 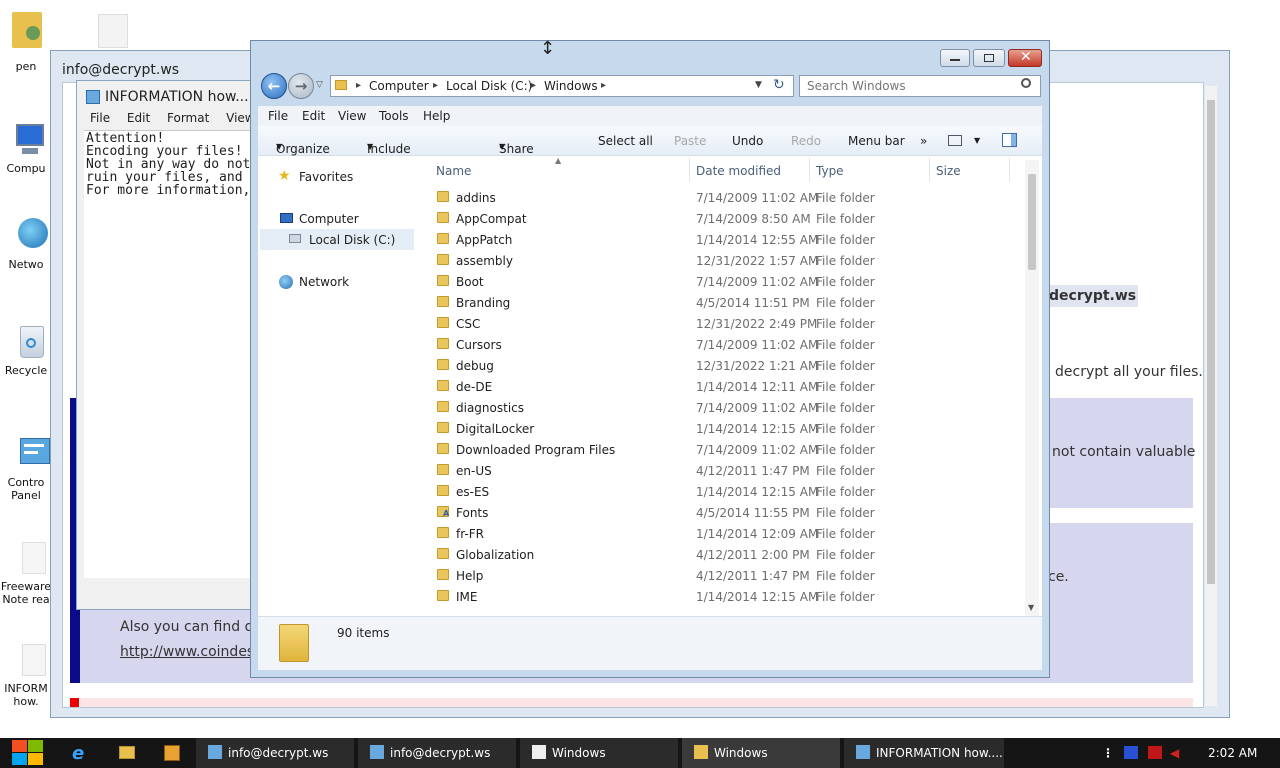 What do you see at coordinates (1155, 752) in the screenshot?
I see `network-status-icon` at bounding box center [1155, 752].